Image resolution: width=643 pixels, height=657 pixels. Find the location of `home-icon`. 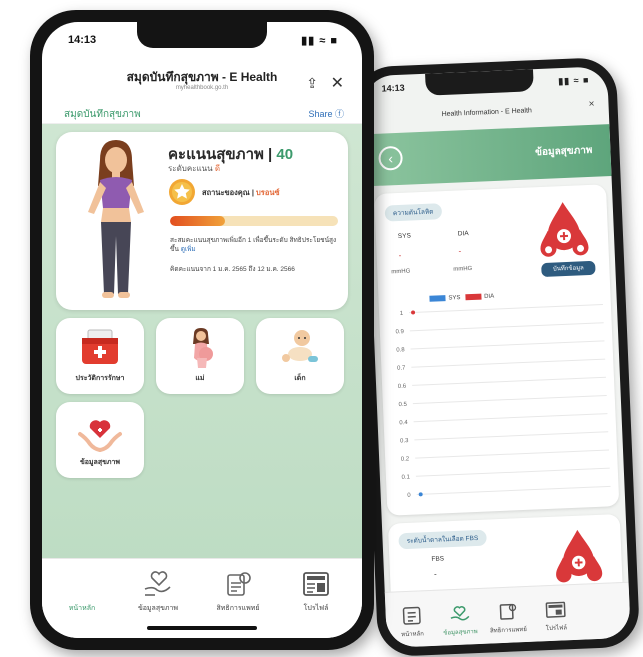

home-icon is located at coordinates (411, 615).